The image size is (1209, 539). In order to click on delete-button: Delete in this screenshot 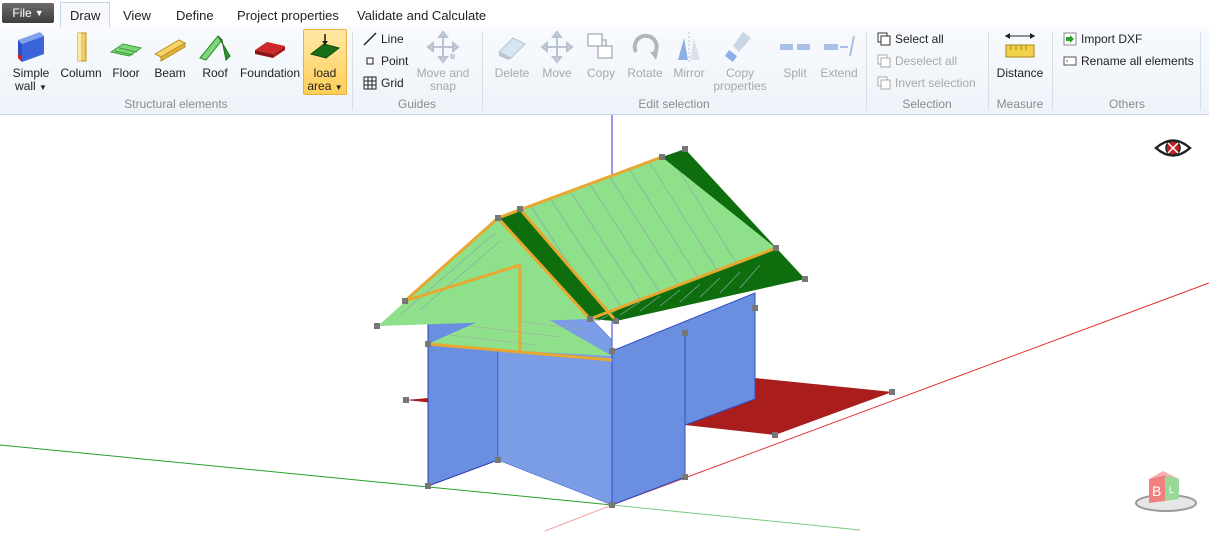, I will do `click(512, 55)`.